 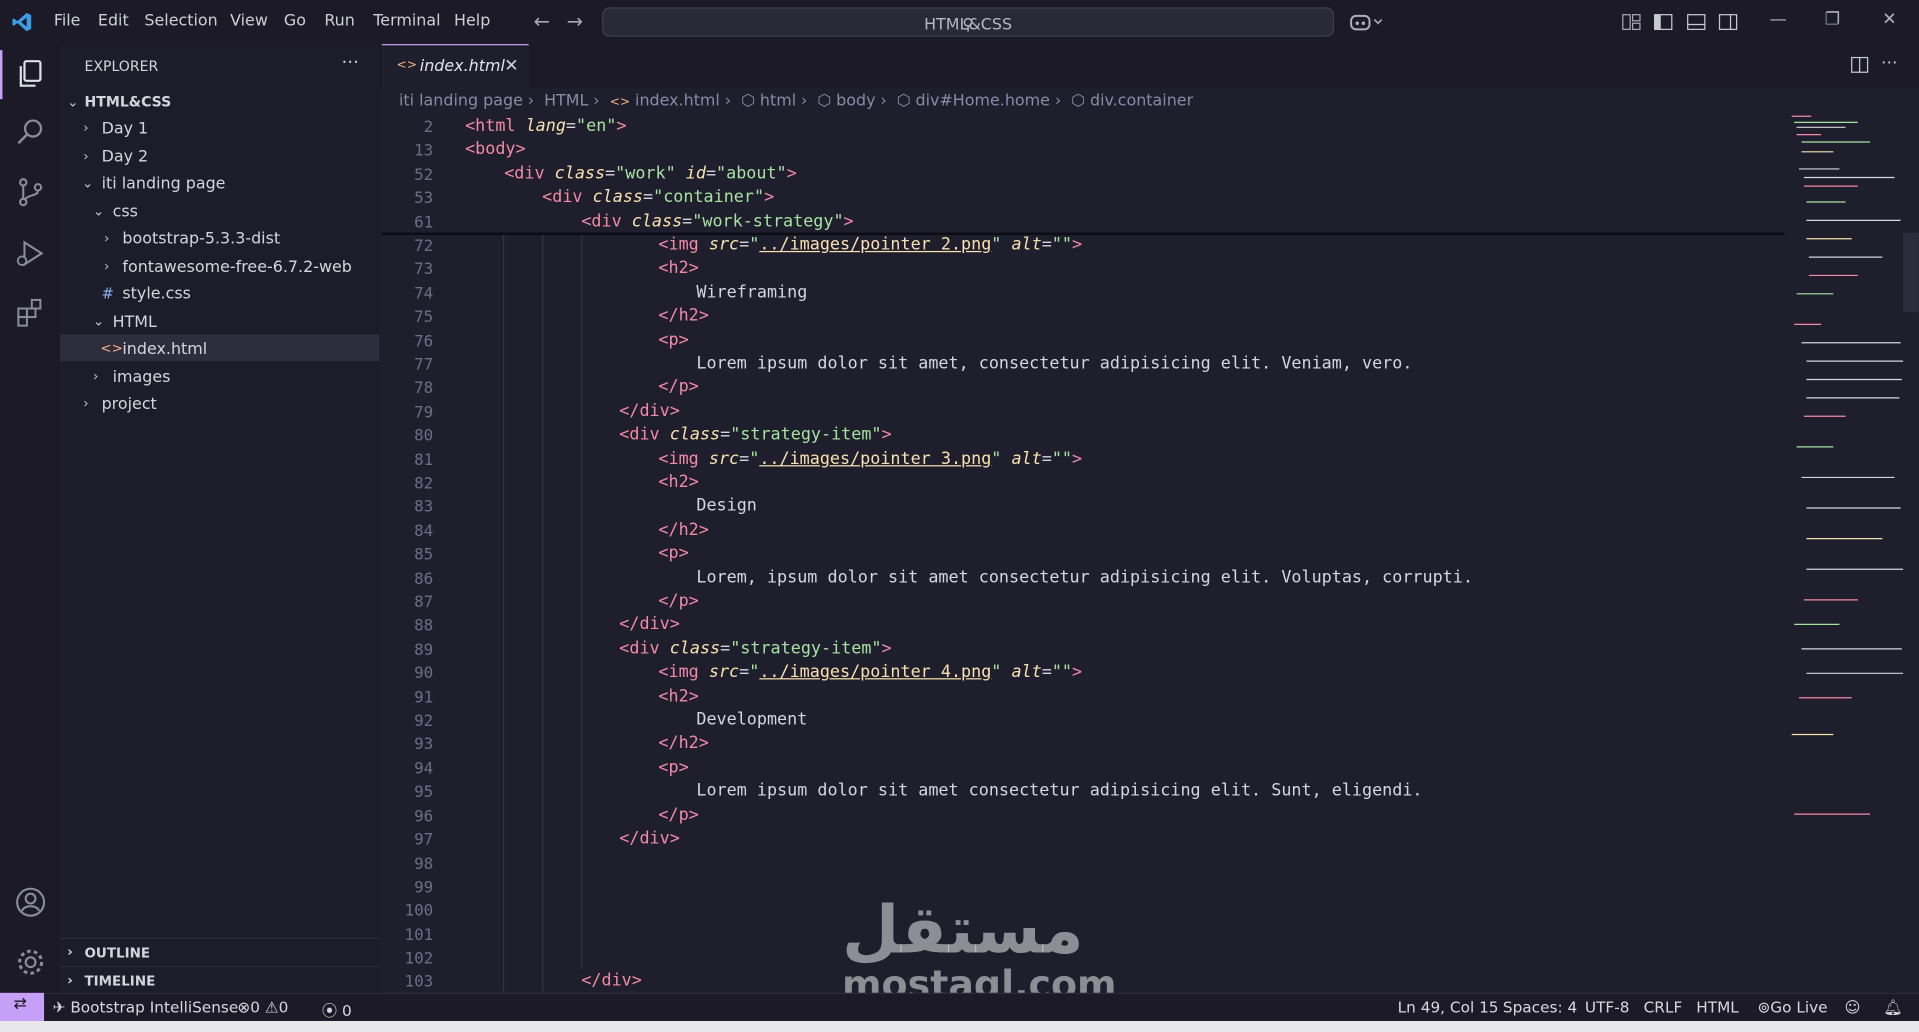 I want to click on code-token-link: ../images/pointer 4.png, so click(x=875, y=672).